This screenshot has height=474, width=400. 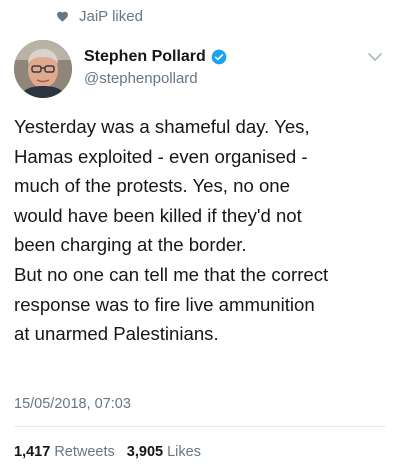 What do you see at coordinates (43, 69) in the screenshot?
I see `avatar` at bounding box center [43, 69].